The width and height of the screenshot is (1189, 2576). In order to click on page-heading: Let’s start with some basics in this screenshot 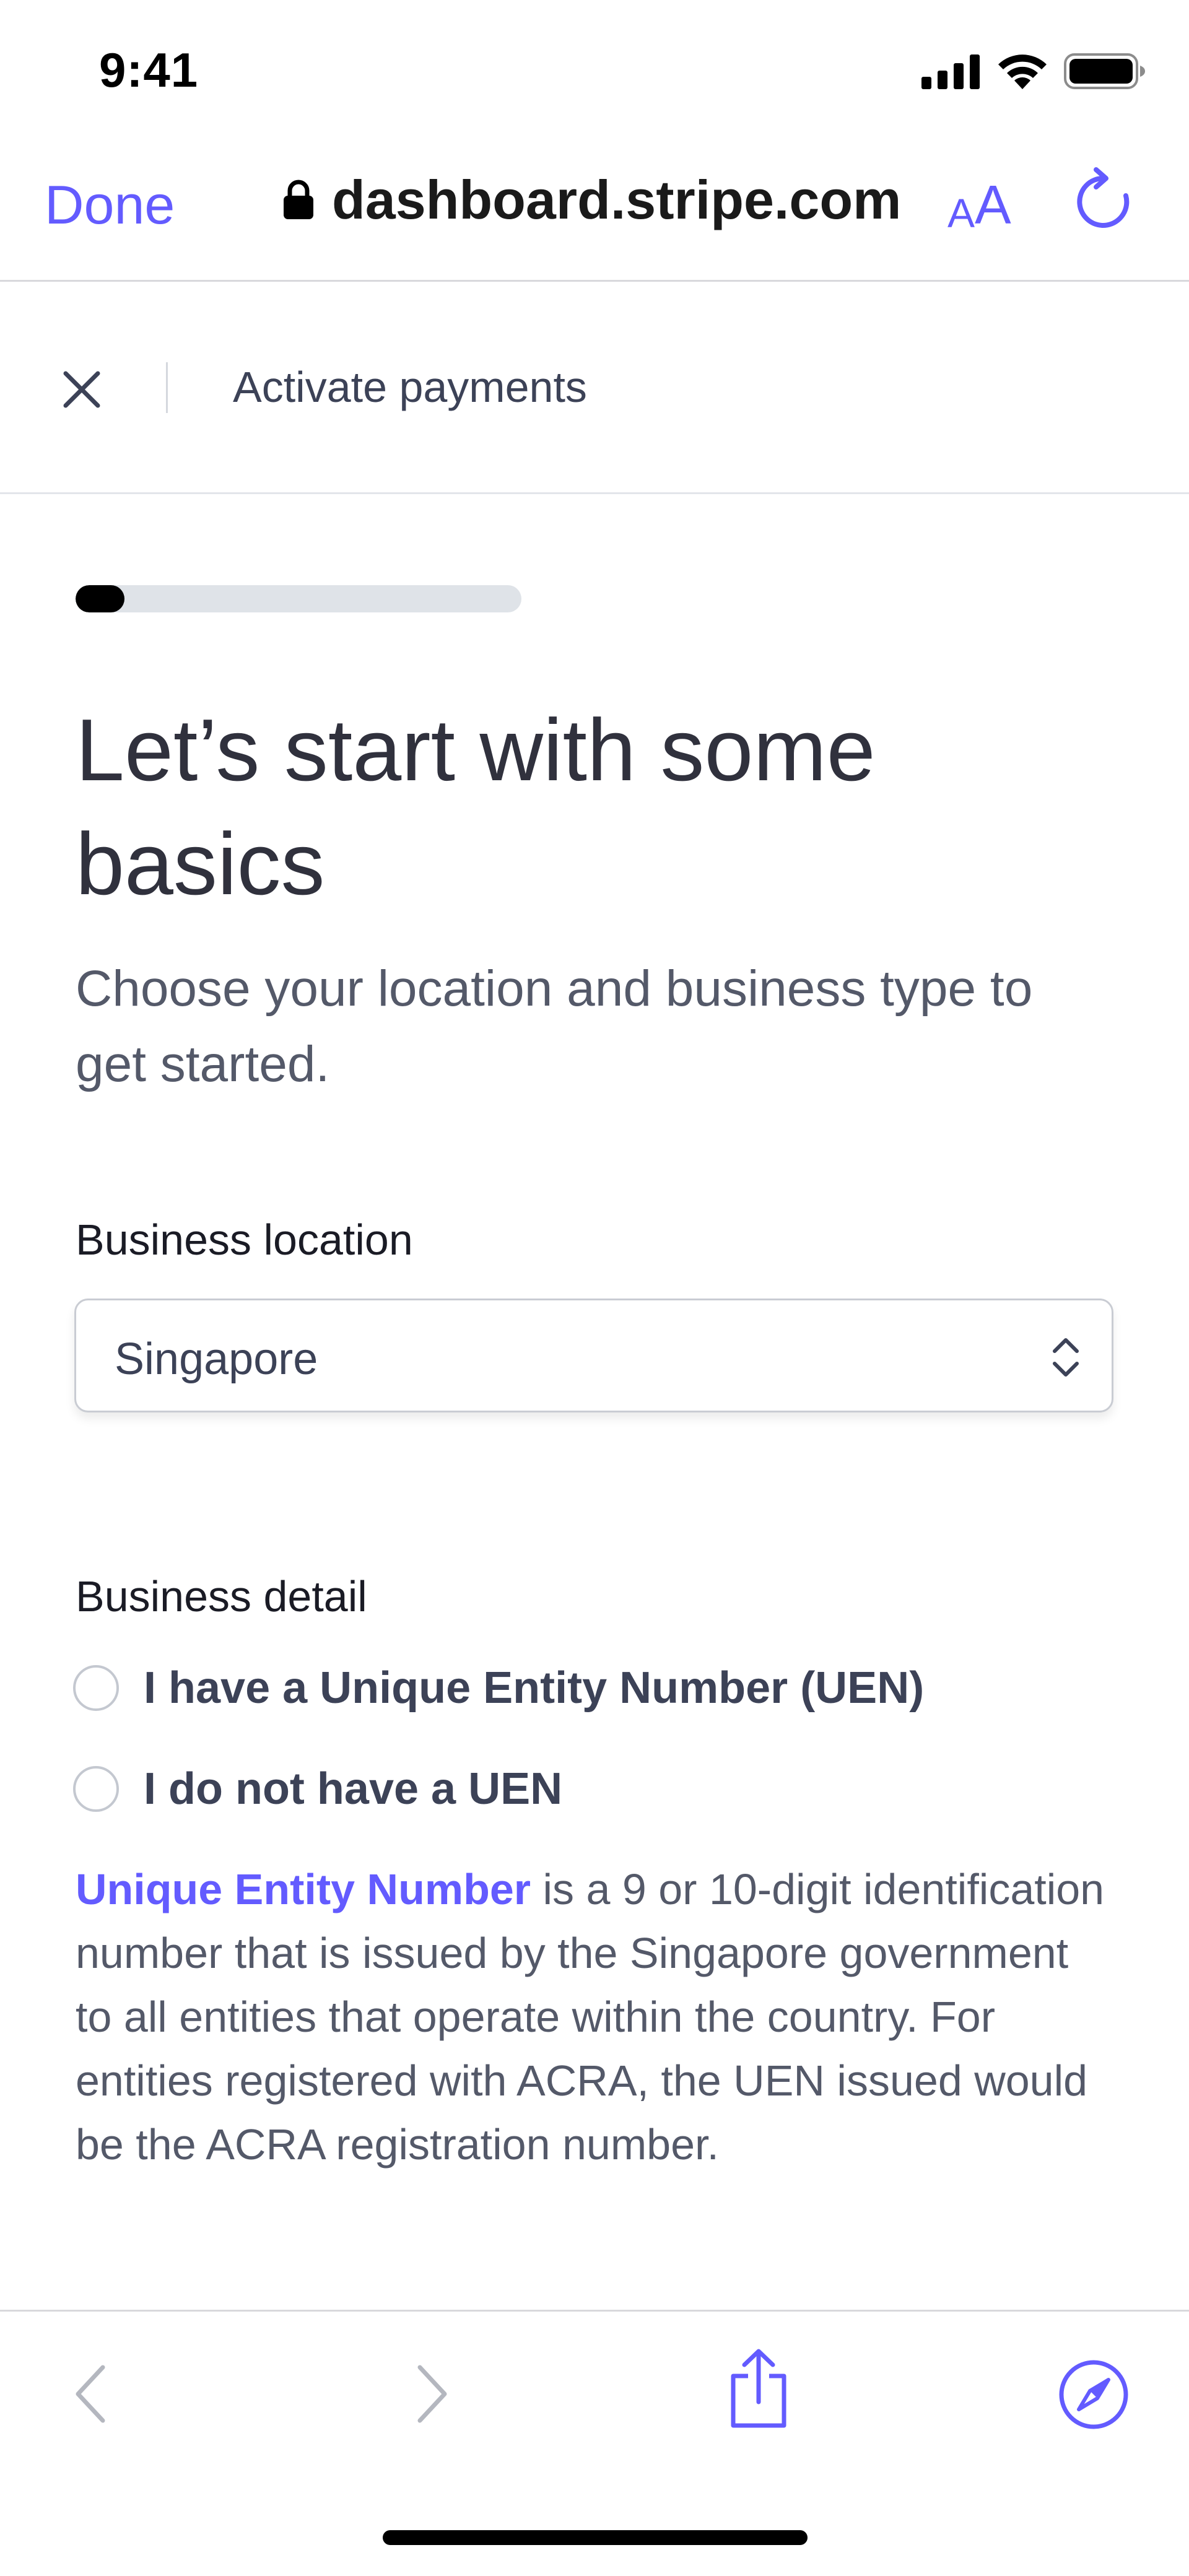, I will do `click(476, 807)`.